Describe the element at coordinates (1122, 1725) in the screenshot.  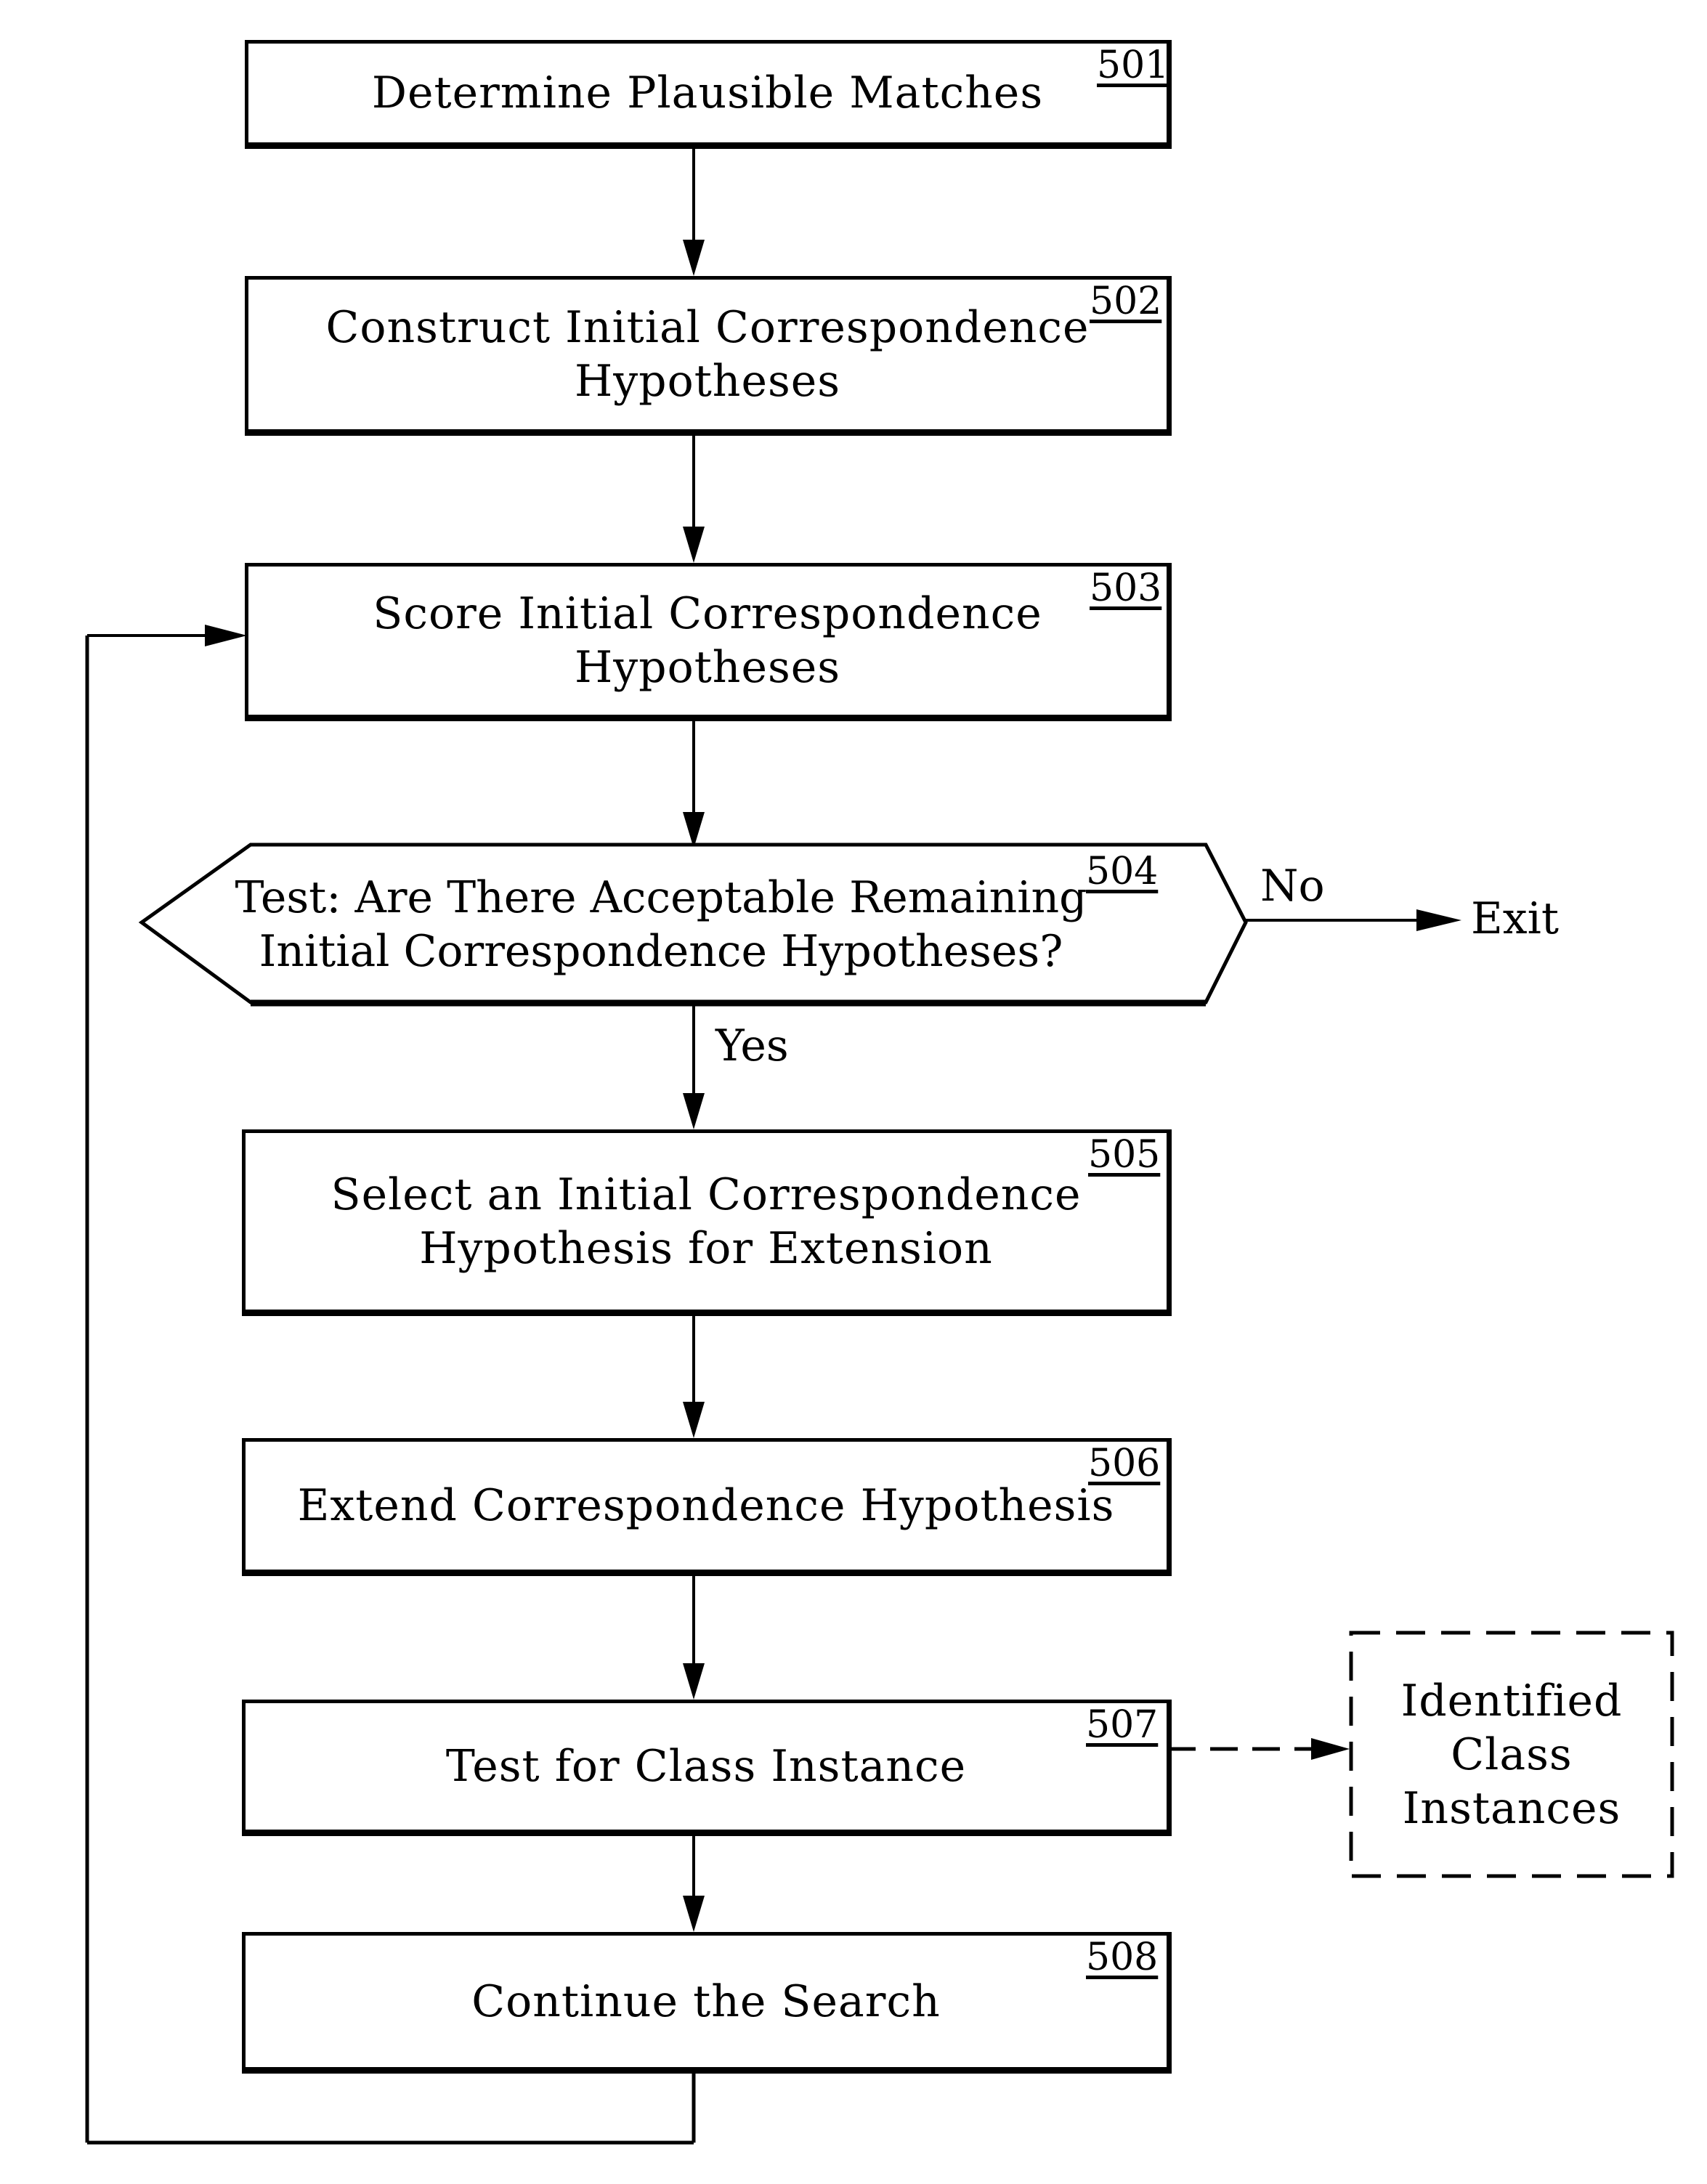
I see `ref-numeral-507: 507` at that location.